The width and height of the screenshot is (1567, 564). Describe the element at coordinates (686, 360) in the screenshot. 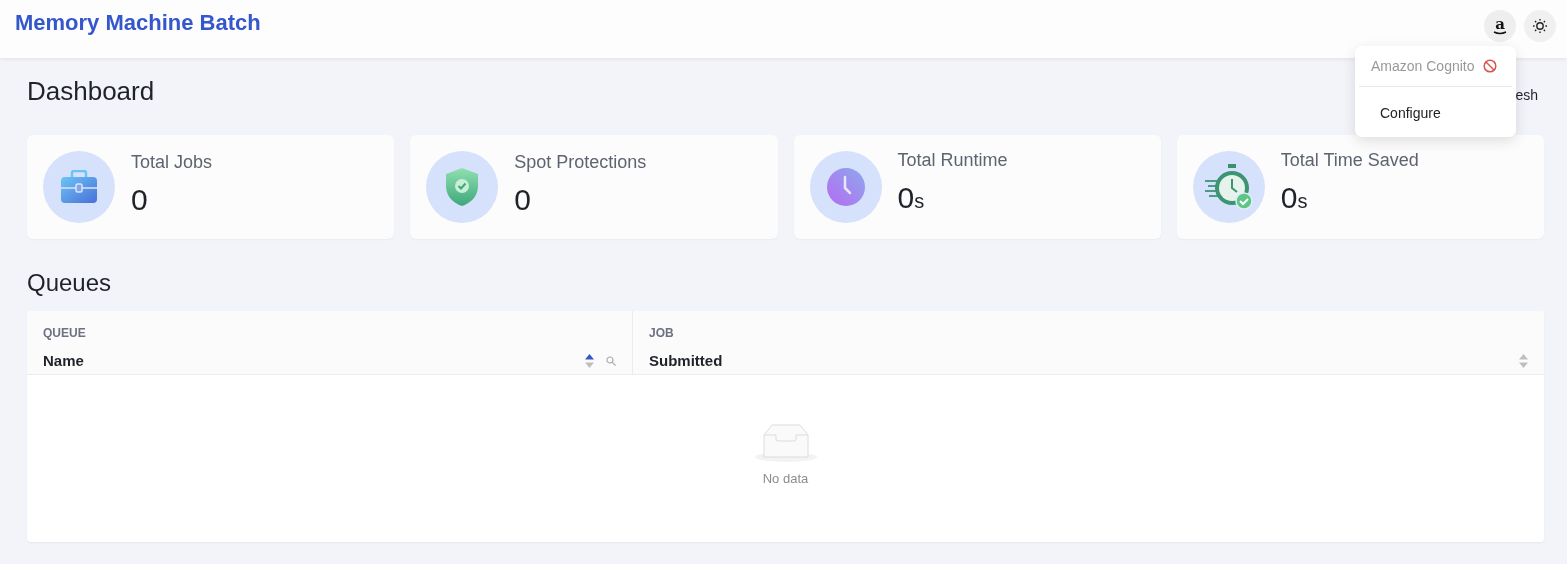

I see `column-header: Submitted` at that location.